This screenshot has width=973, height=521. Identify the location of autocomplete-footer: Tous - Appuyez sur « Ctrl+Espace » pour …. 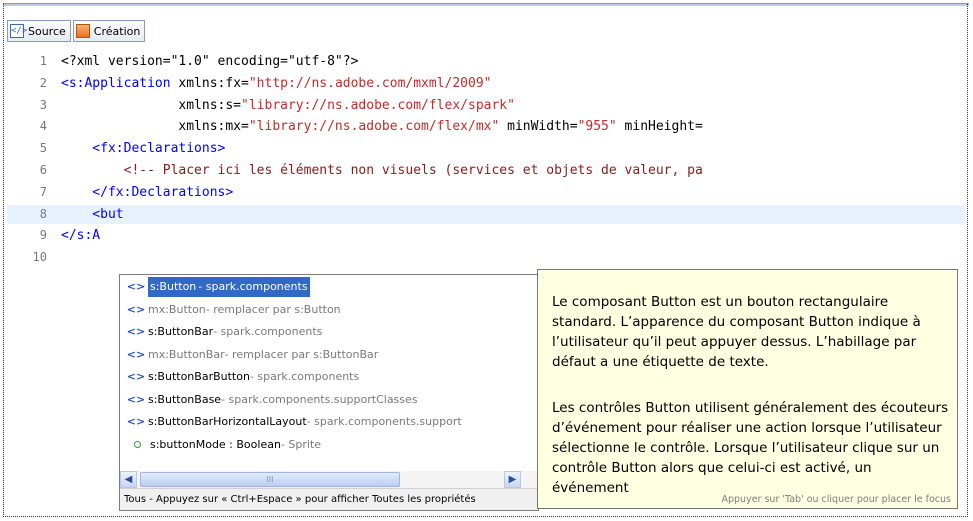
(329, 499).